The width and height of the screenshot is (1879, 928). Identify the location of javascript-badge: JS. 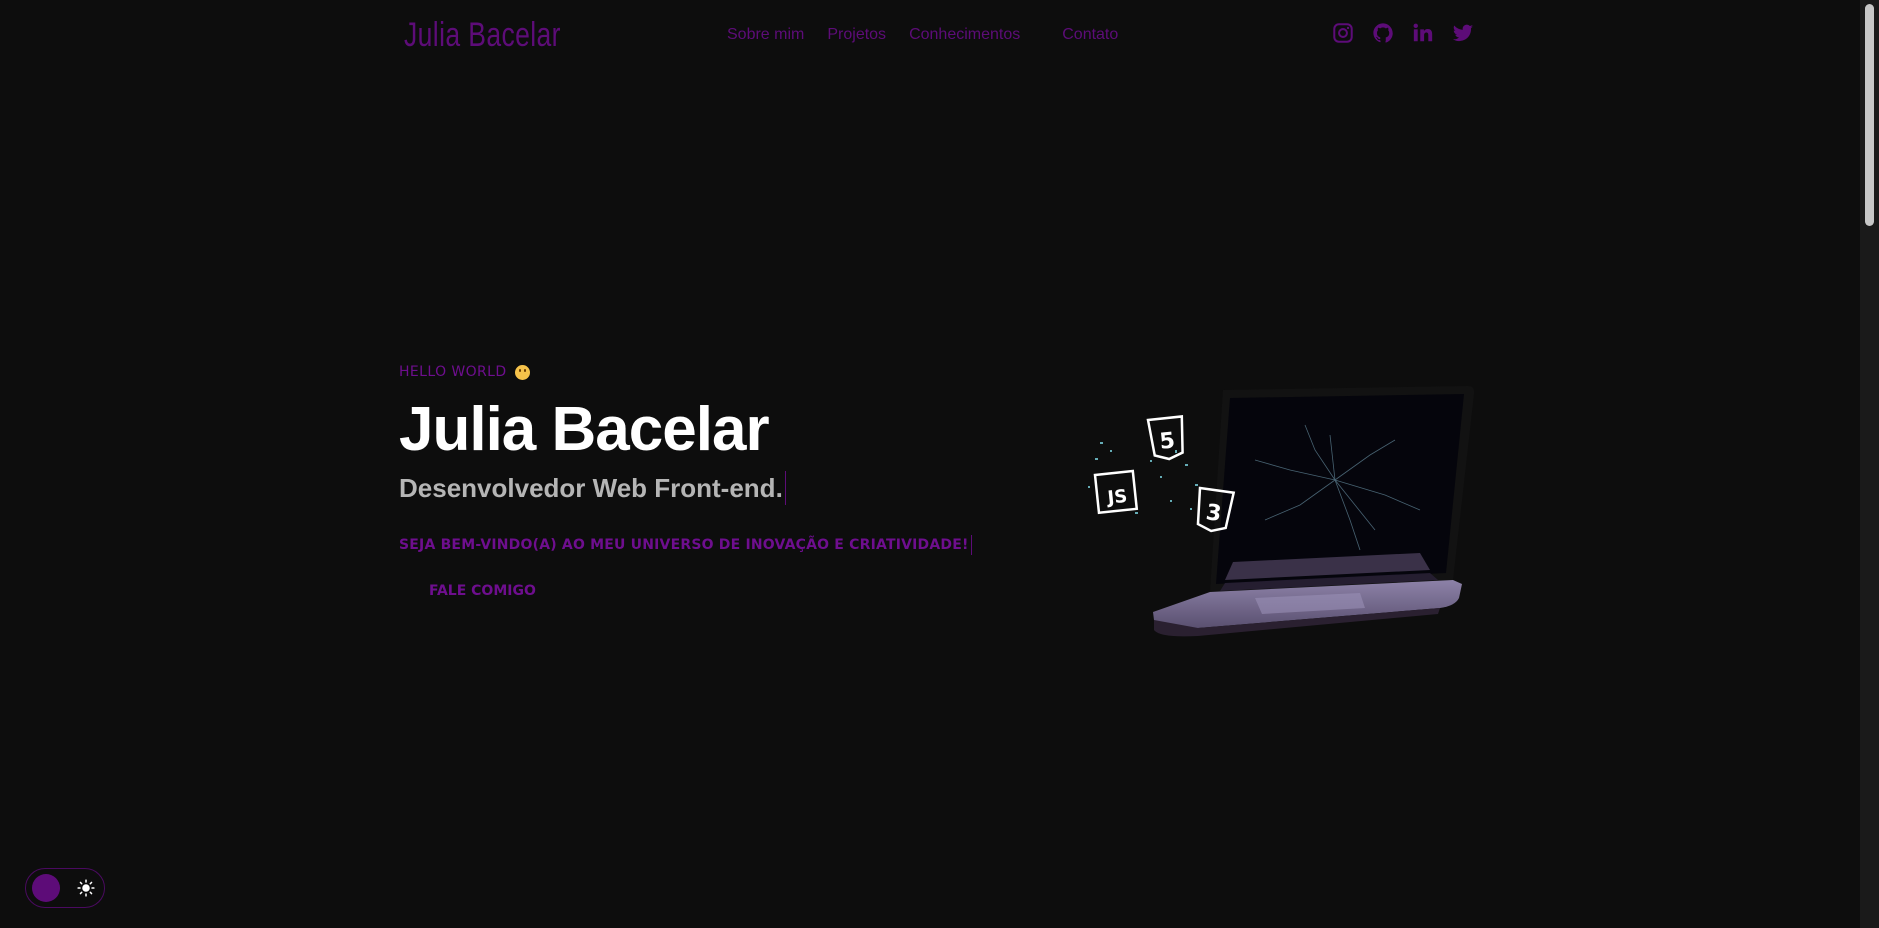
(1116, 492).